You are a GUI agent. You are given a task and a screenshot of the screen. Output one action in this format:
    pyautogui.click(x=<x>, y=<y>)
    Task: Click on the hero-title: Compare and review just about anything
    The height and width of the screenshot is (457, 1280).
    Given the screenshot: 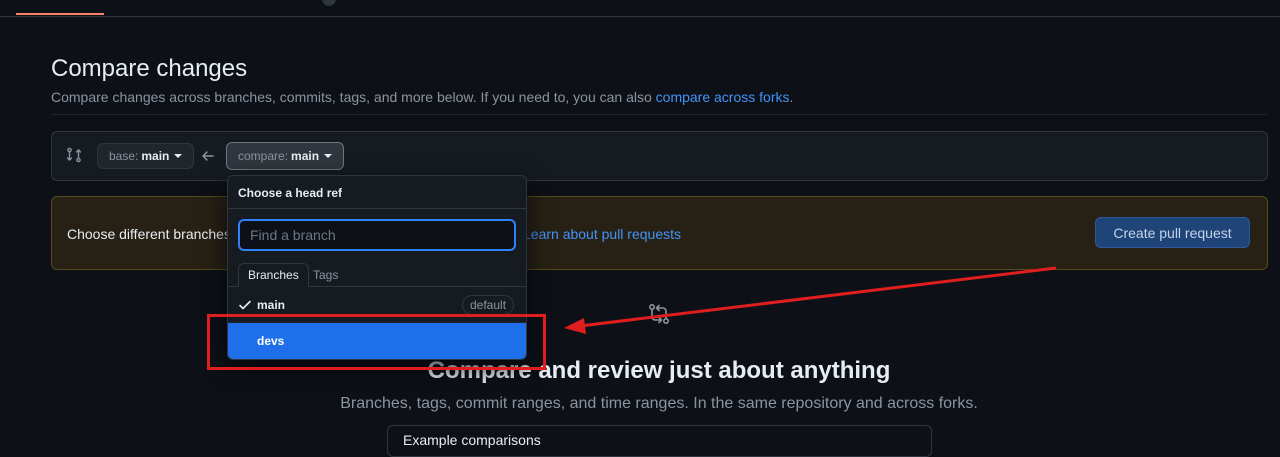 What is the action you would take?
    pyautogui.click(x=659, y=370)
    